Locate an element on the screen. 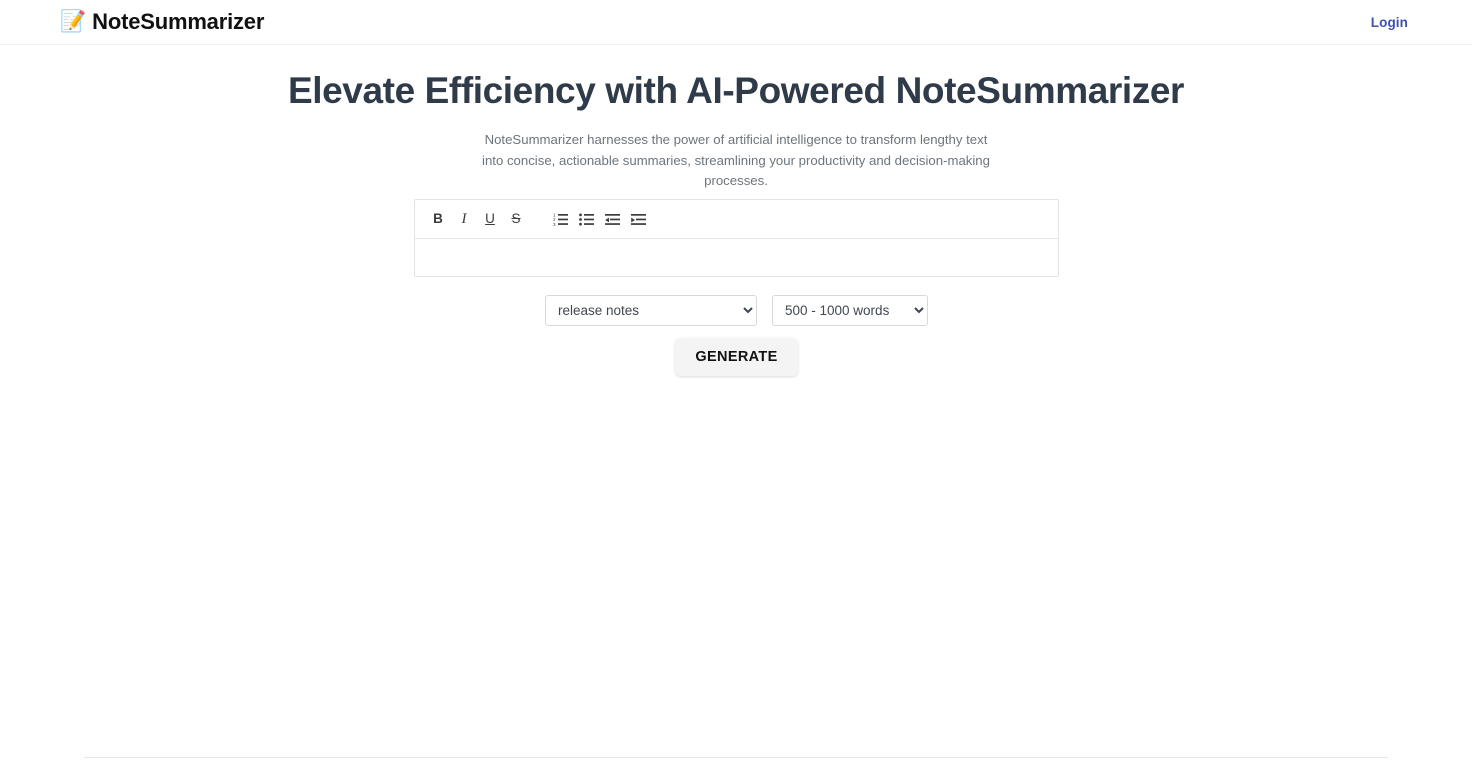  bold-glyph: B is located at coordinates (438, 219).